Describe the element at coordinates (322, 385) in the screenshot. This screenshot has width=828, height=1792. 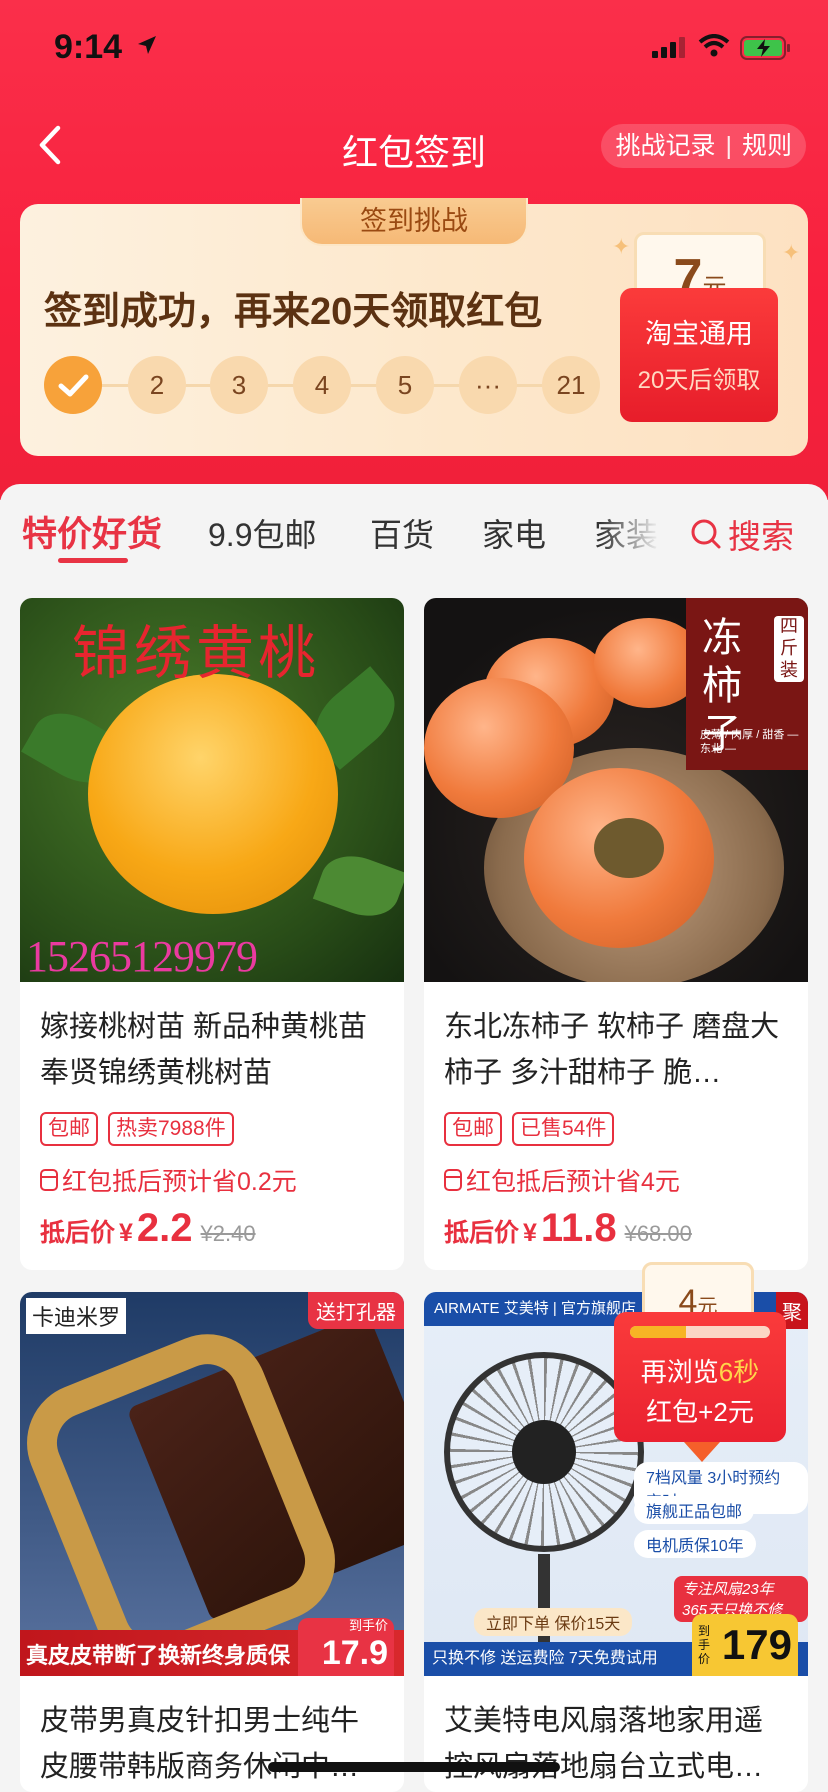
I see `step-4: 4` at that location.